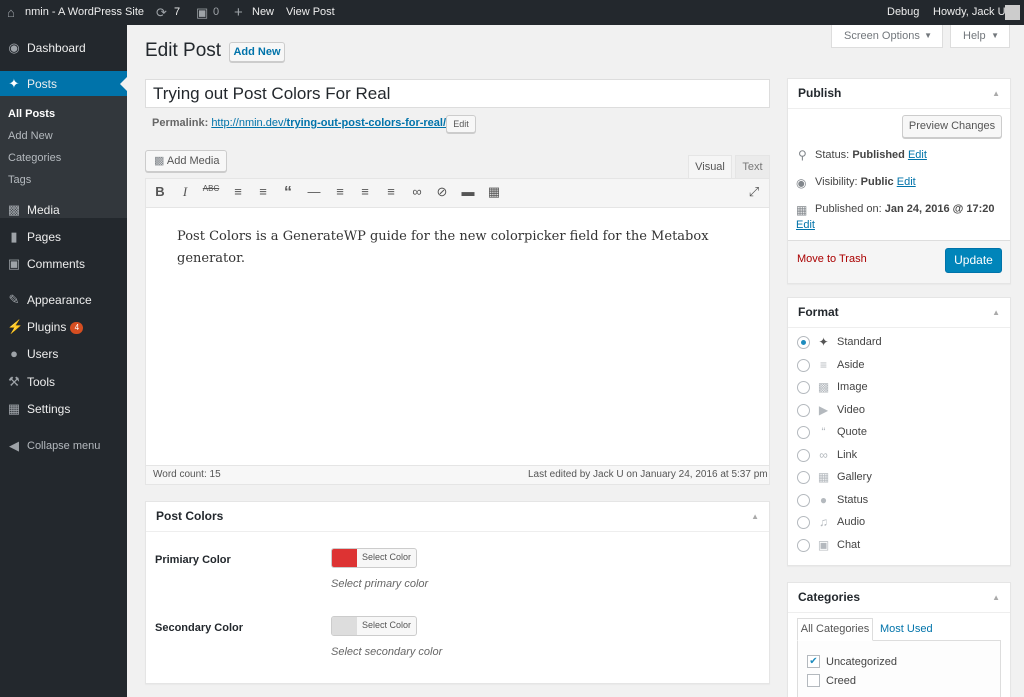 The width and height of the screenshot is (1024, 697). What do you see at coordinates (84, 12) in the screenshot?
I see `site-name-link: nmin - A WordPress Site` at bounding box center [84, 12].